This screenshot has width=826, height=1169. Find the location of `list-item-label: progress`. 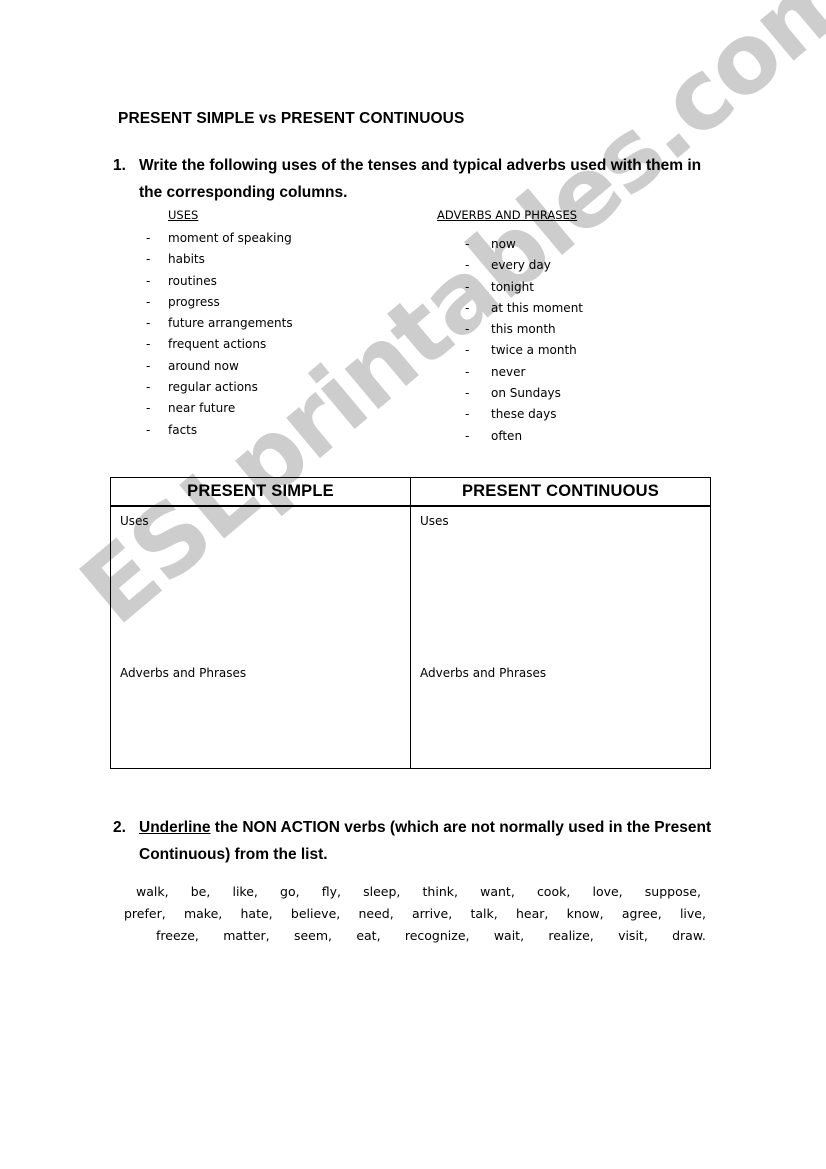

list-item-label: progress is located at coordinates (194, 301).